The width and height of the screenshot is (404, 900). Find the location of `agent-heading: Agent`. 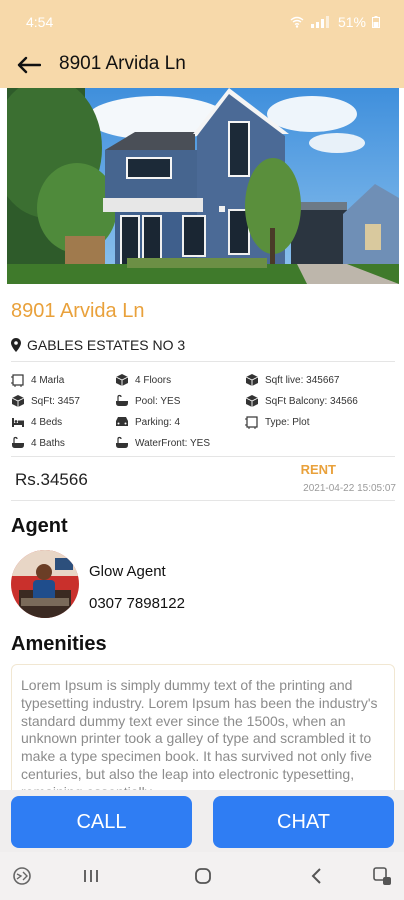

agent-heading: Agent is located at coordinates (39, 526).